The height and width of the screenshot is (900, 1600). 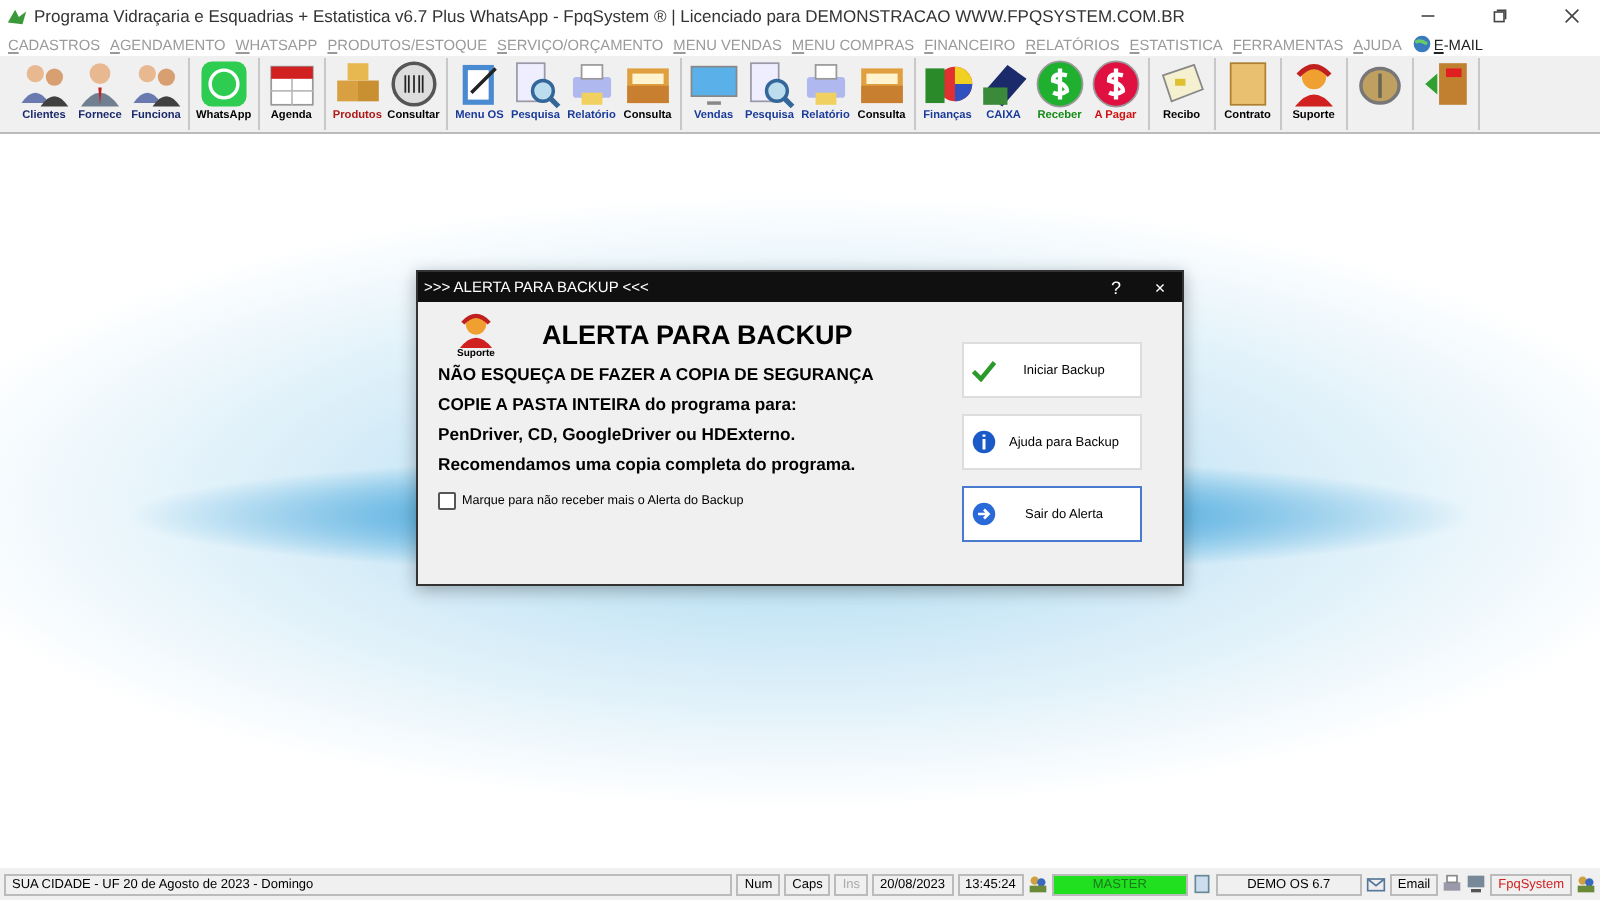 What do you see at coordinates (617, 435) in the screenshot?
I see `alert-message: PenDriver, CD, GoogleDriver ou HDExterno.` at bounding box center [617, 435].